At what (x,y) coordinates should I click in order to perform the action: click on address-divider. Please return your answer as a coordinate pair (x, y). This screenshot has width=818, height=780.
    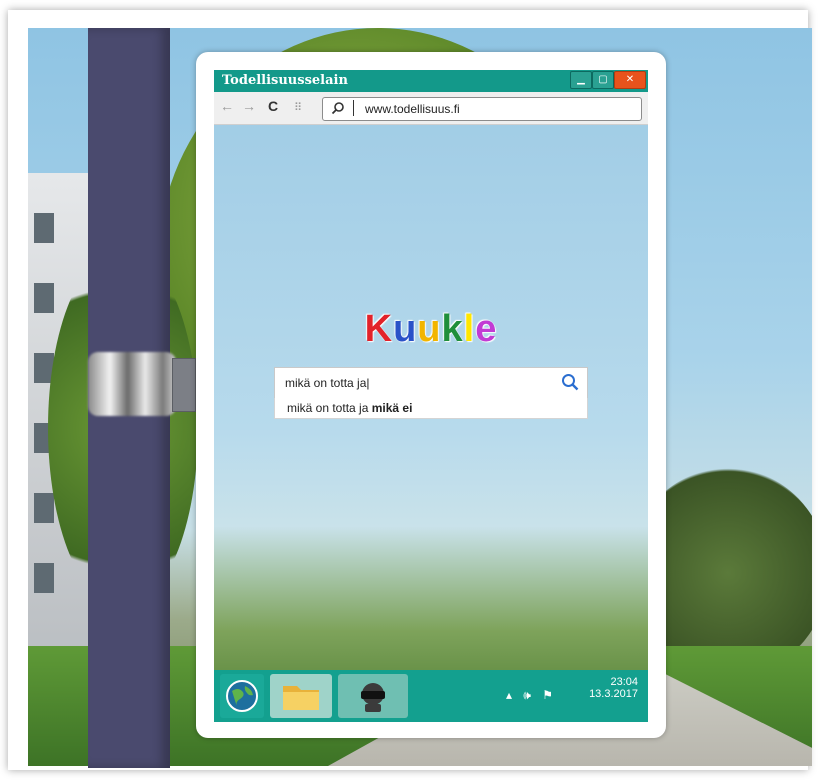
    Looking at the image, I should click on (353, 108).